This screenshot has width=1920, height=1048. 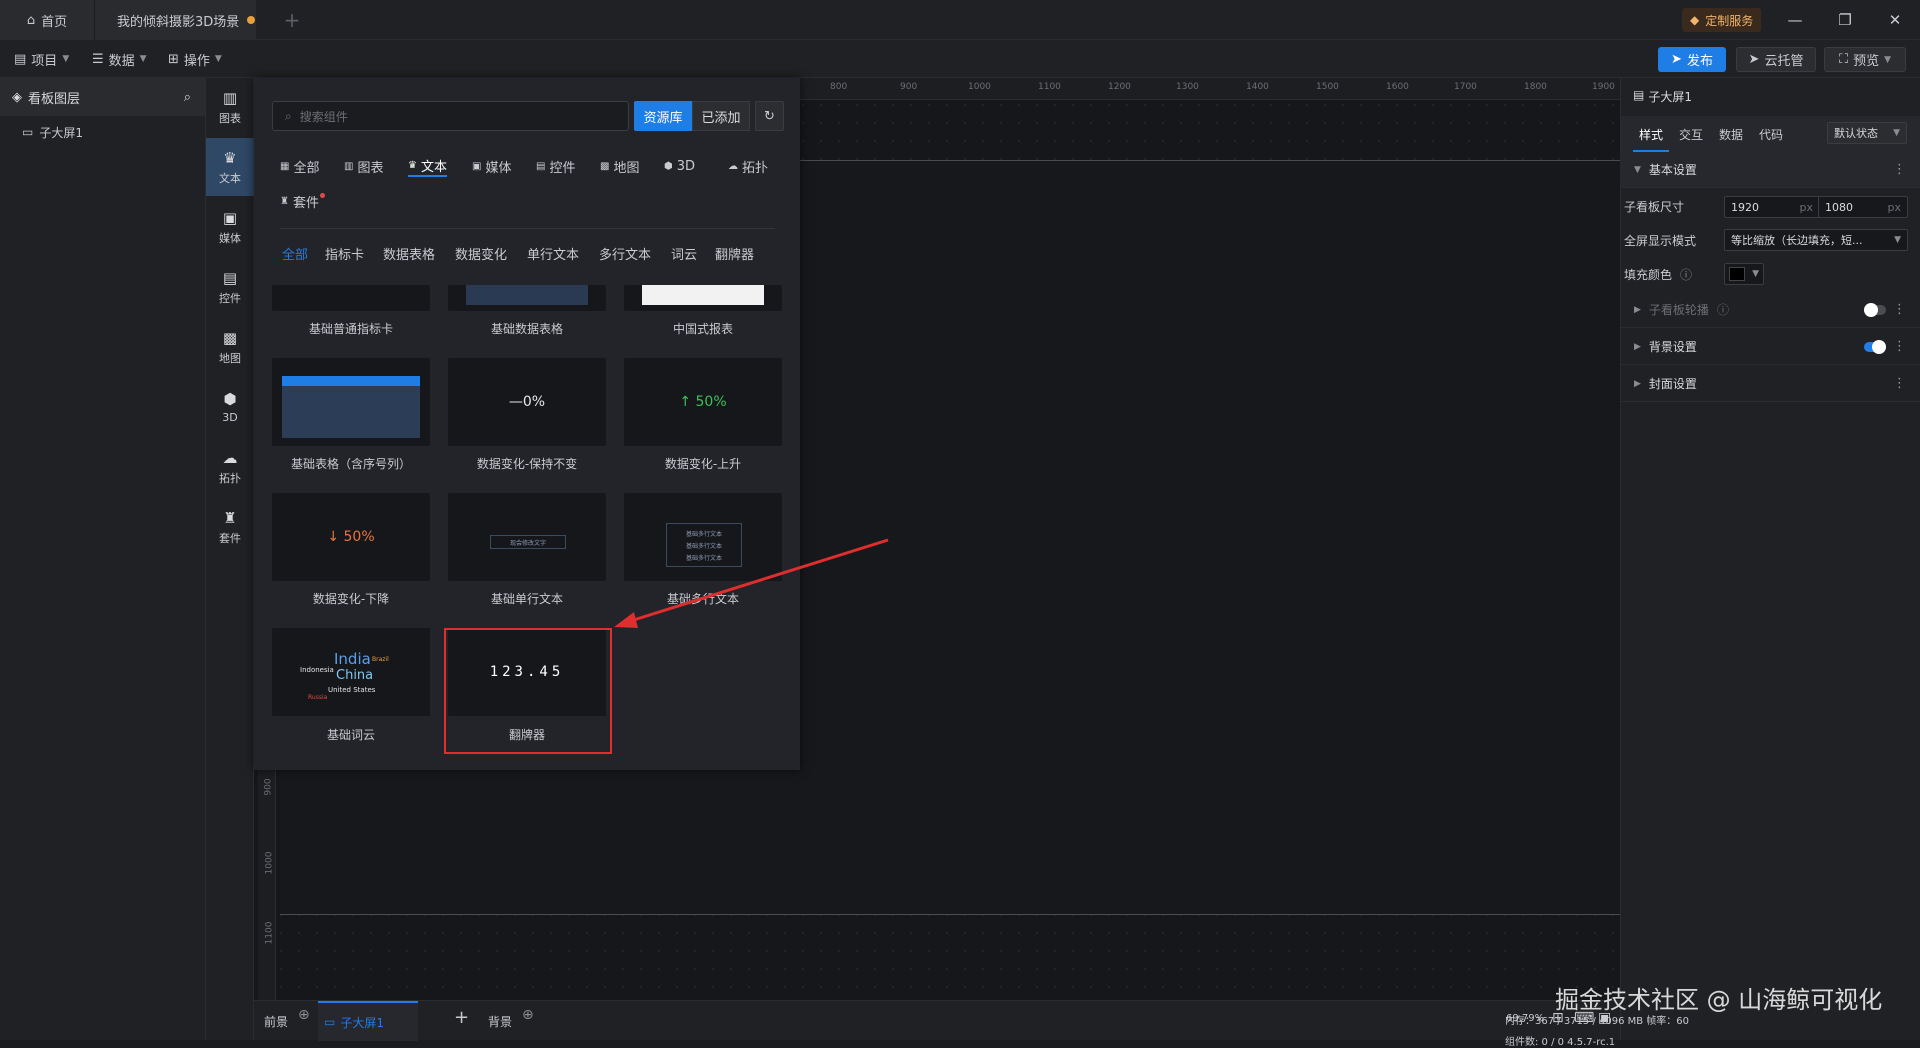 What do you see at coordinates (351, 537) in the screenshot?
I see `component-card: ↓ 50%` at bounding box center [351, 537].